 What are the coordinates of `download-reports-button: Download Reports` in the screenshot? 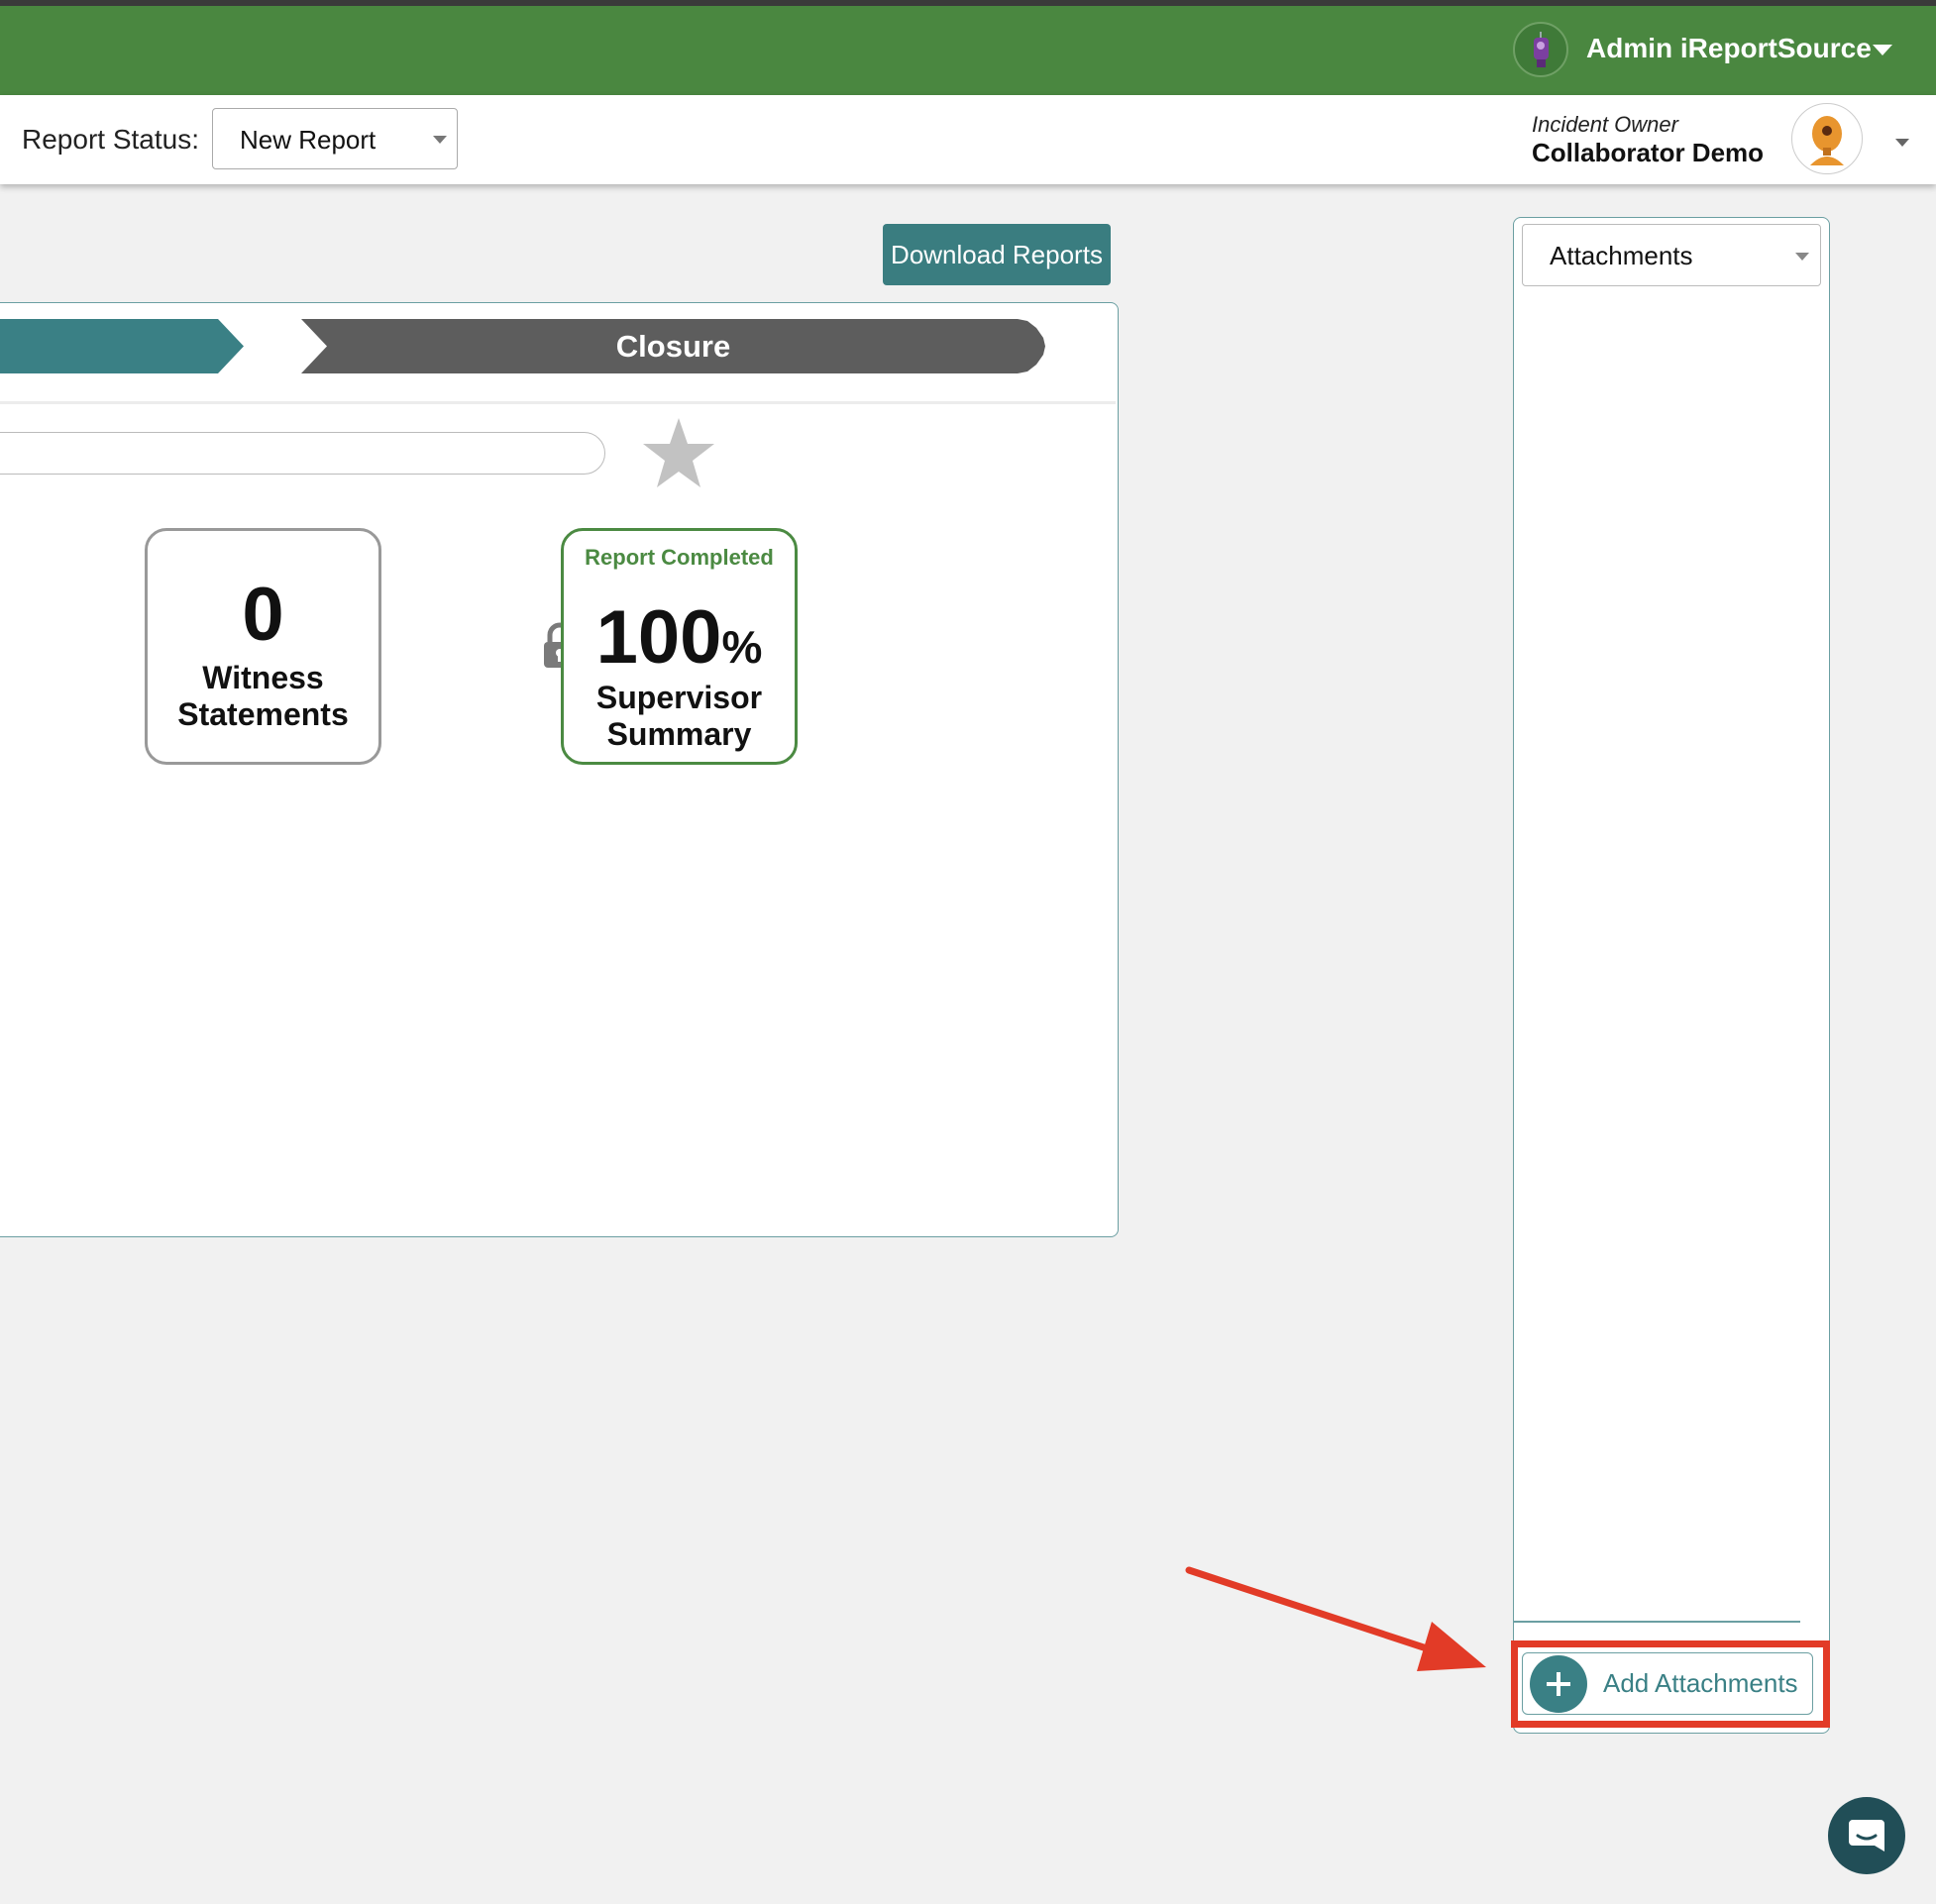 It's located at (997, 254).